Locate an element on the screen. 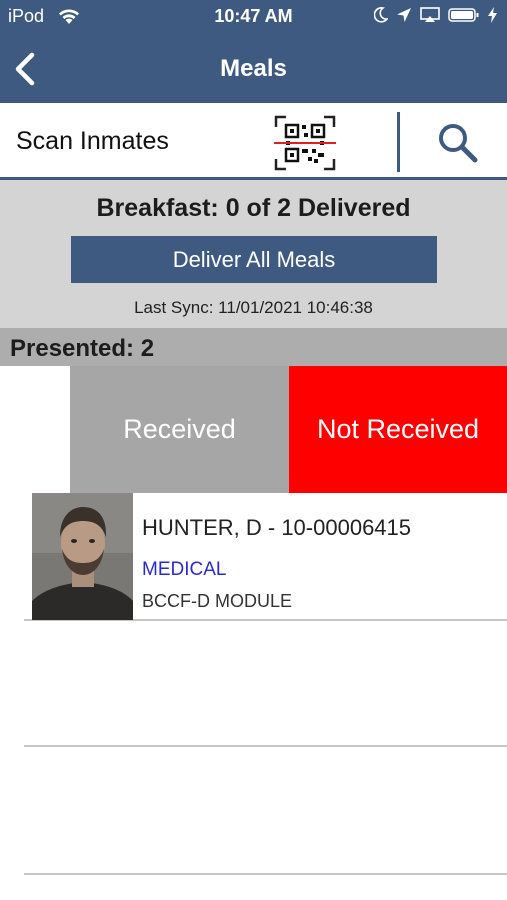 Image resolution: width=507 pixels, height=900 pixels. swipe-actions: Received Not Received is located at coordinates (288, 429).